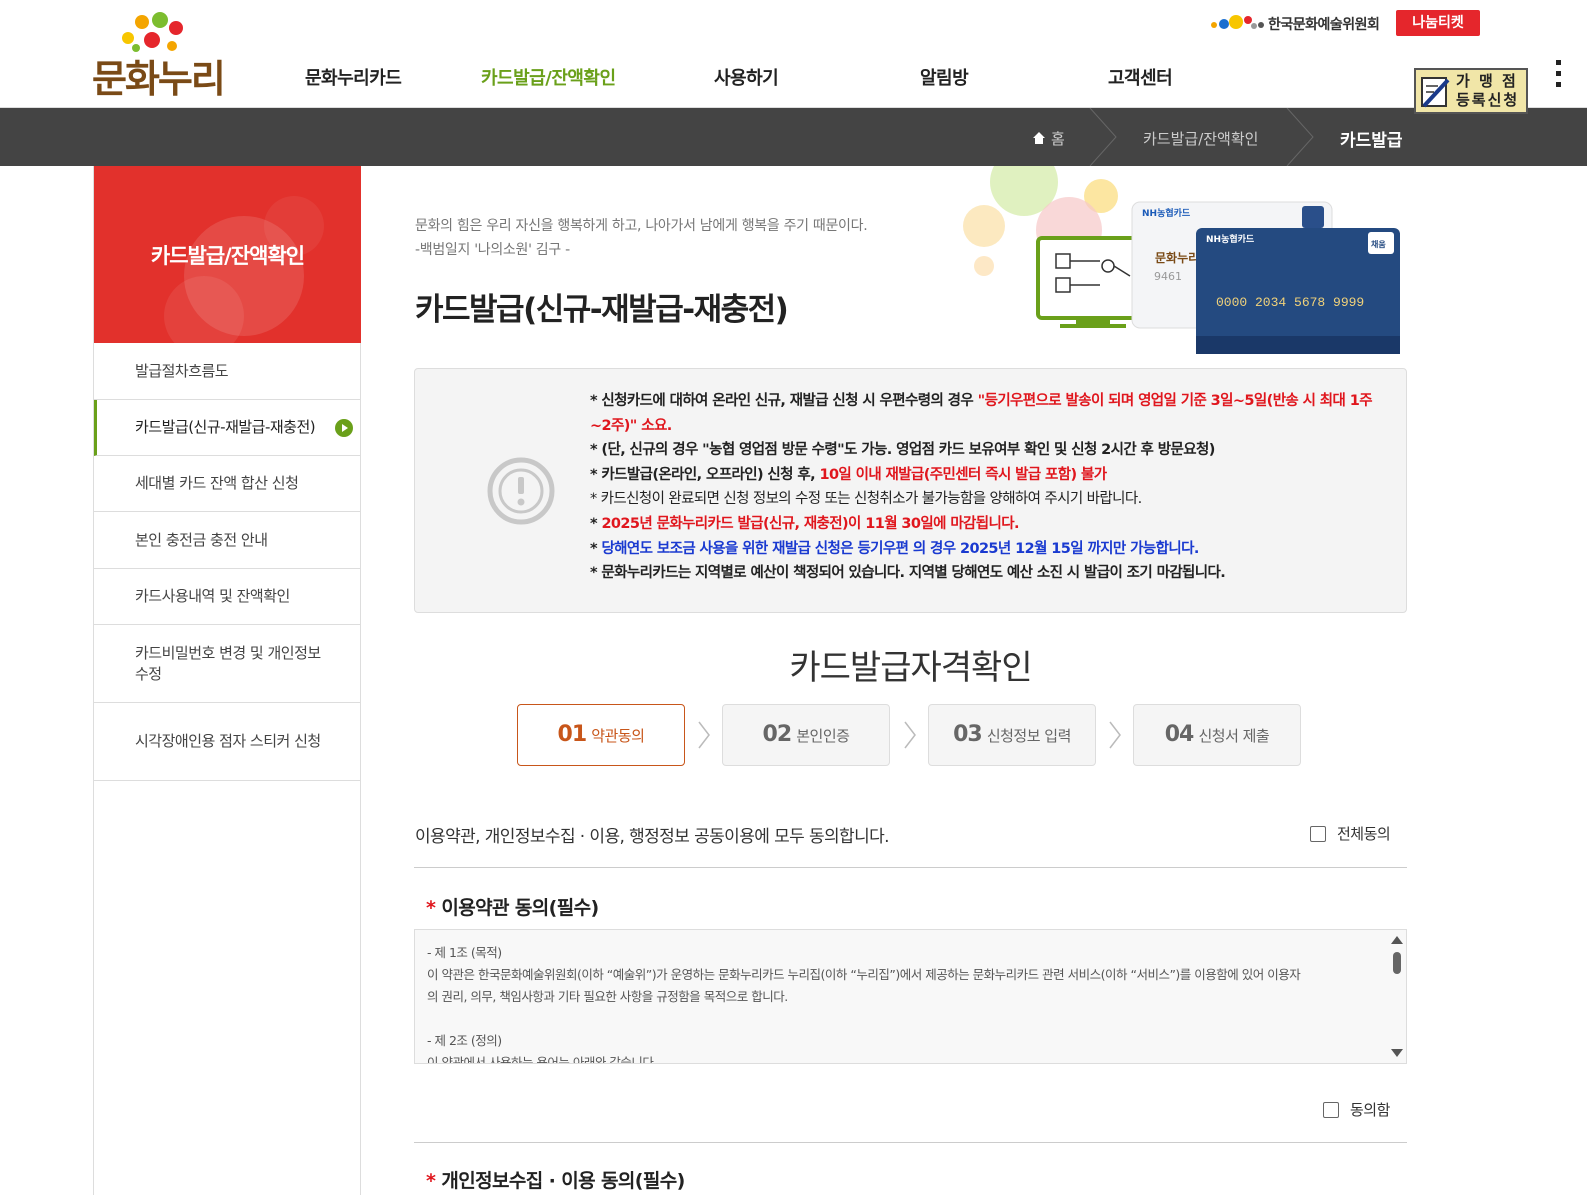 The width and height of the screenshot is (1587, 1195). I want to click on step-number: 01, so click(572, 734).